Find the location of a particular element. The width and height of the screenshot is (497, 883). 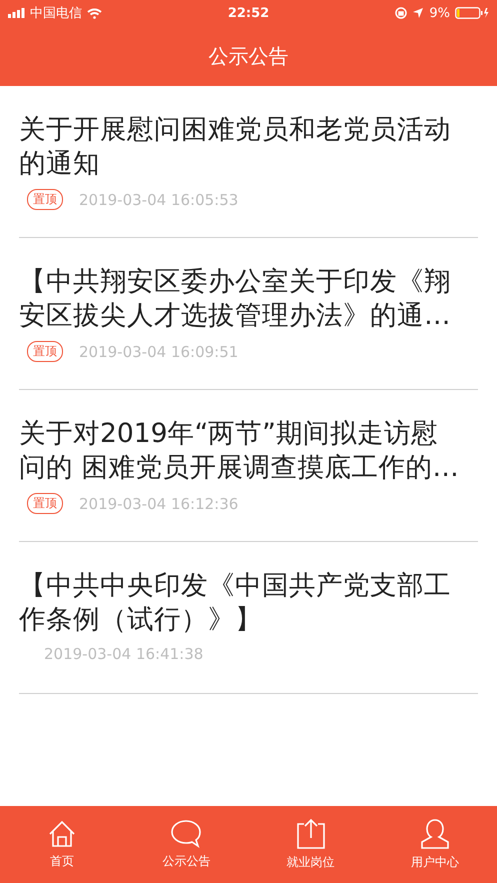

battery-percent: 9% is located at coordinates (439, 13).